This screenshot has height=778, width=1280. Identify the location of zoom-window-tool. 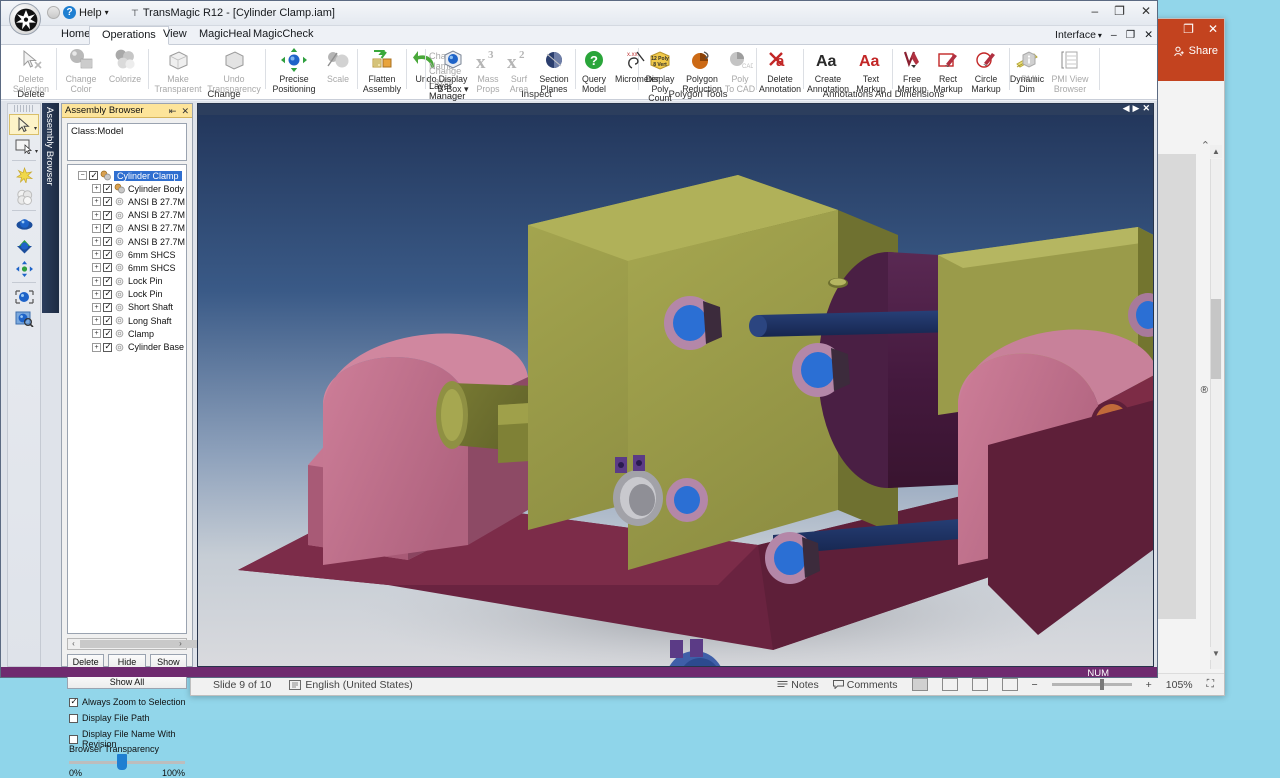
(24, 296).